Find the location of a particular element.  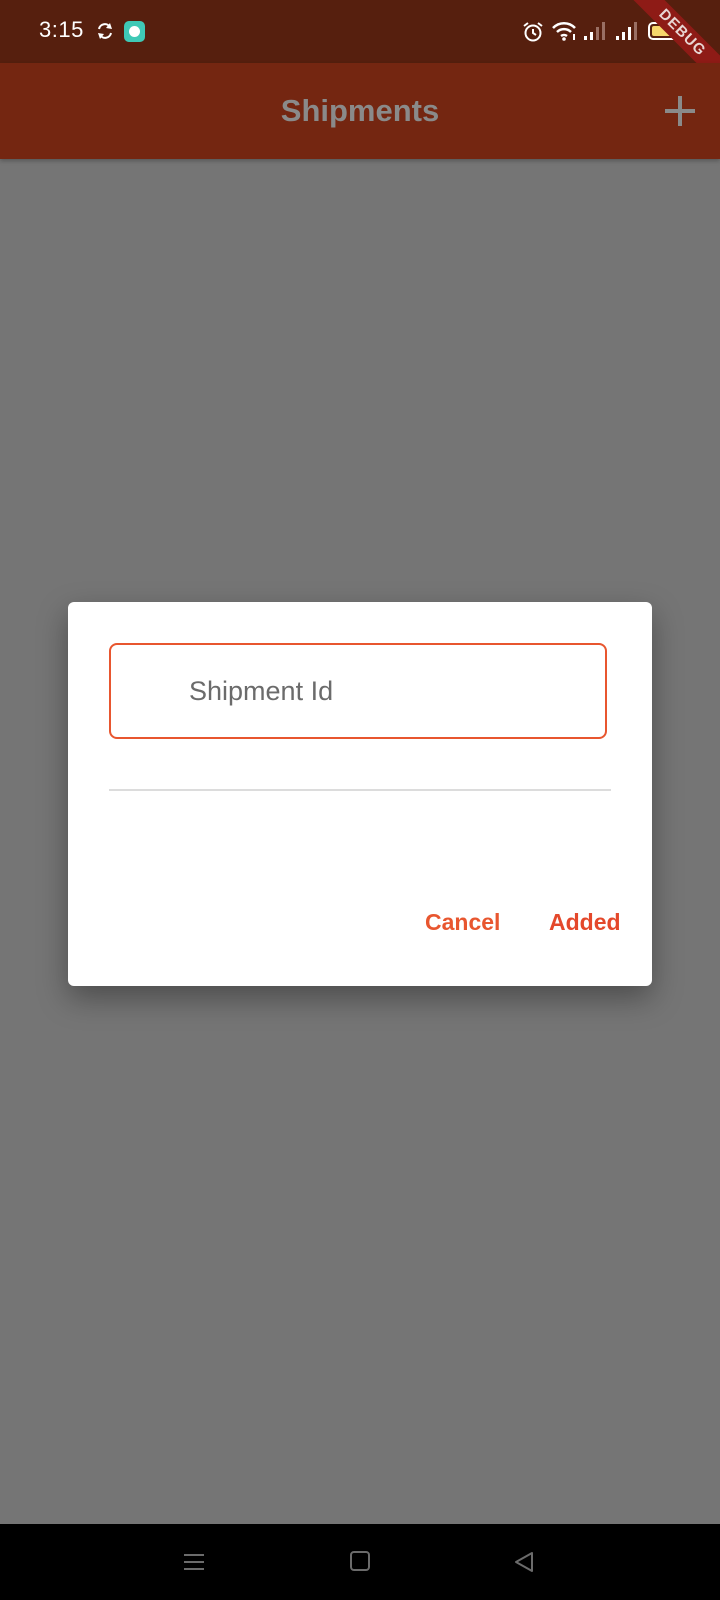

add-shipment-button is located at coordinates (680, 111).